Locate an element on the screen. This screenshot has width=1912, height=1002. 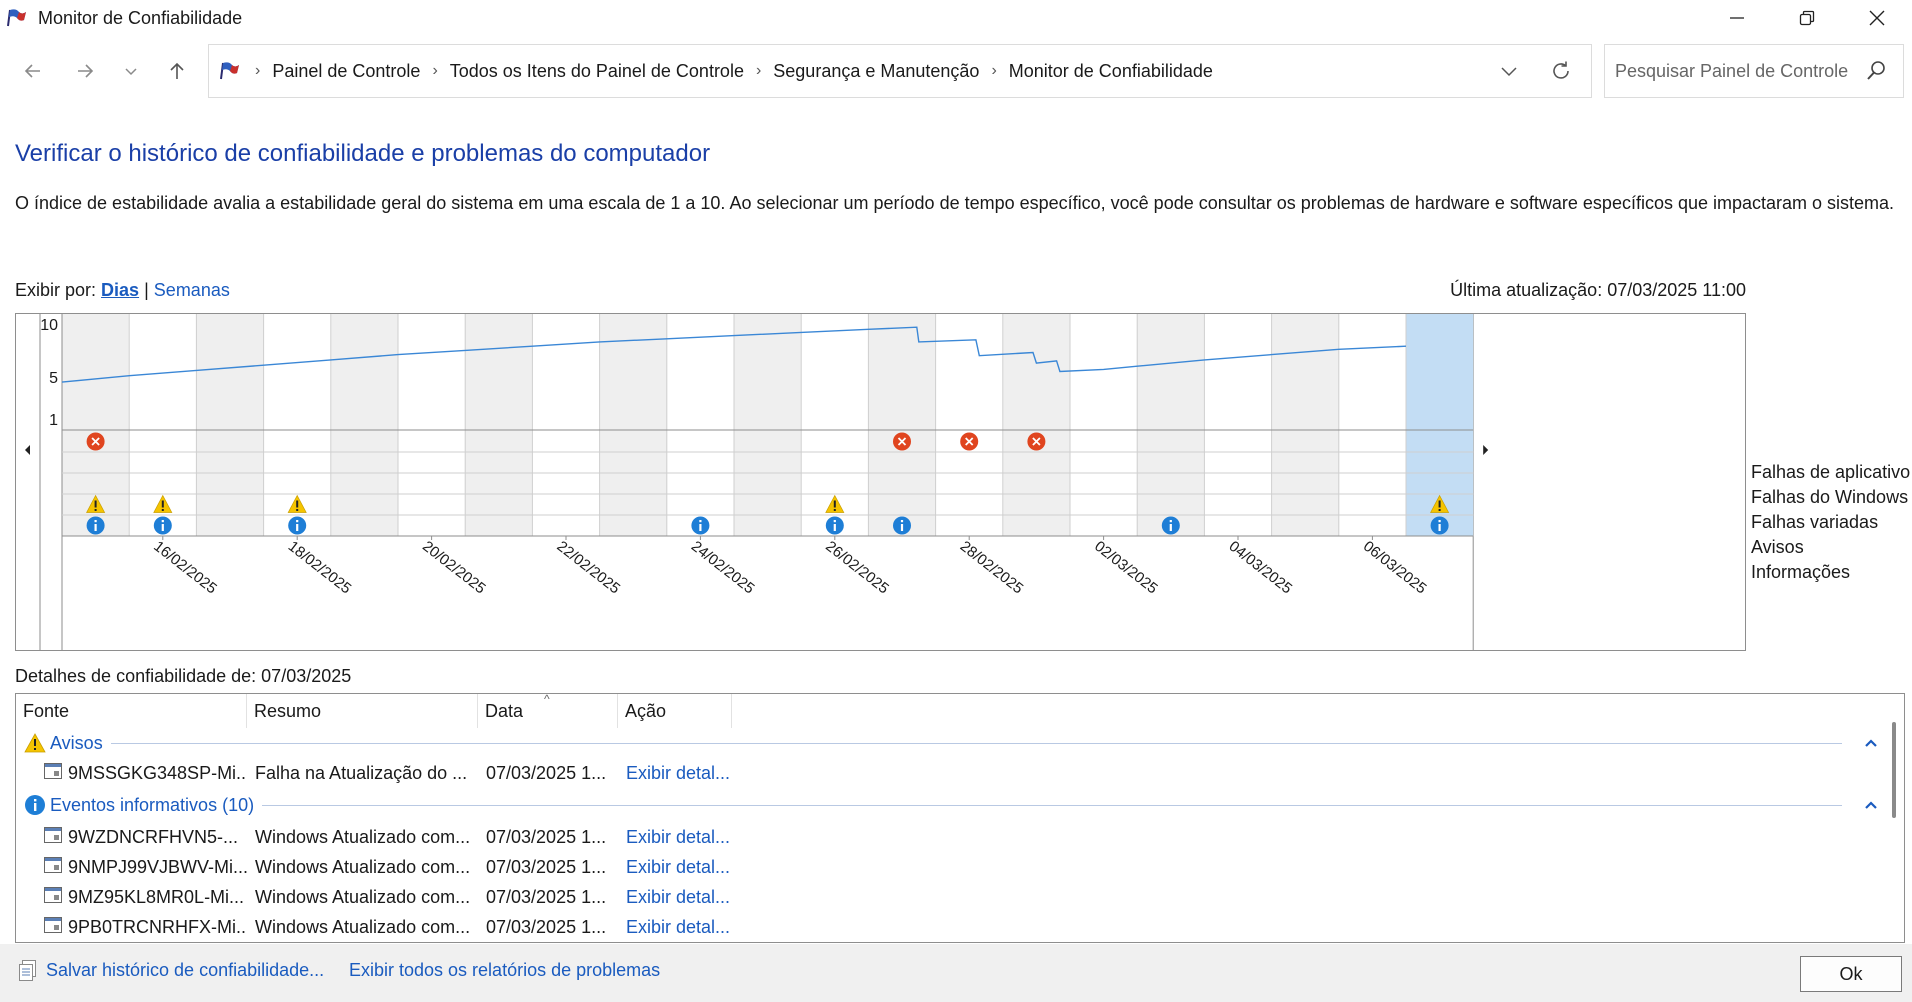
search-input is located at coordinates (1735, 71).